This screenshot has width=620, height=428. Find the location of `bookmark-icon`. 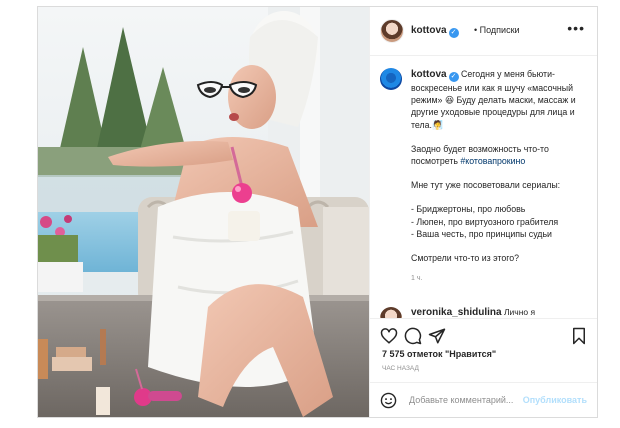

bookmark-icon is located at coordinates (579, 336).